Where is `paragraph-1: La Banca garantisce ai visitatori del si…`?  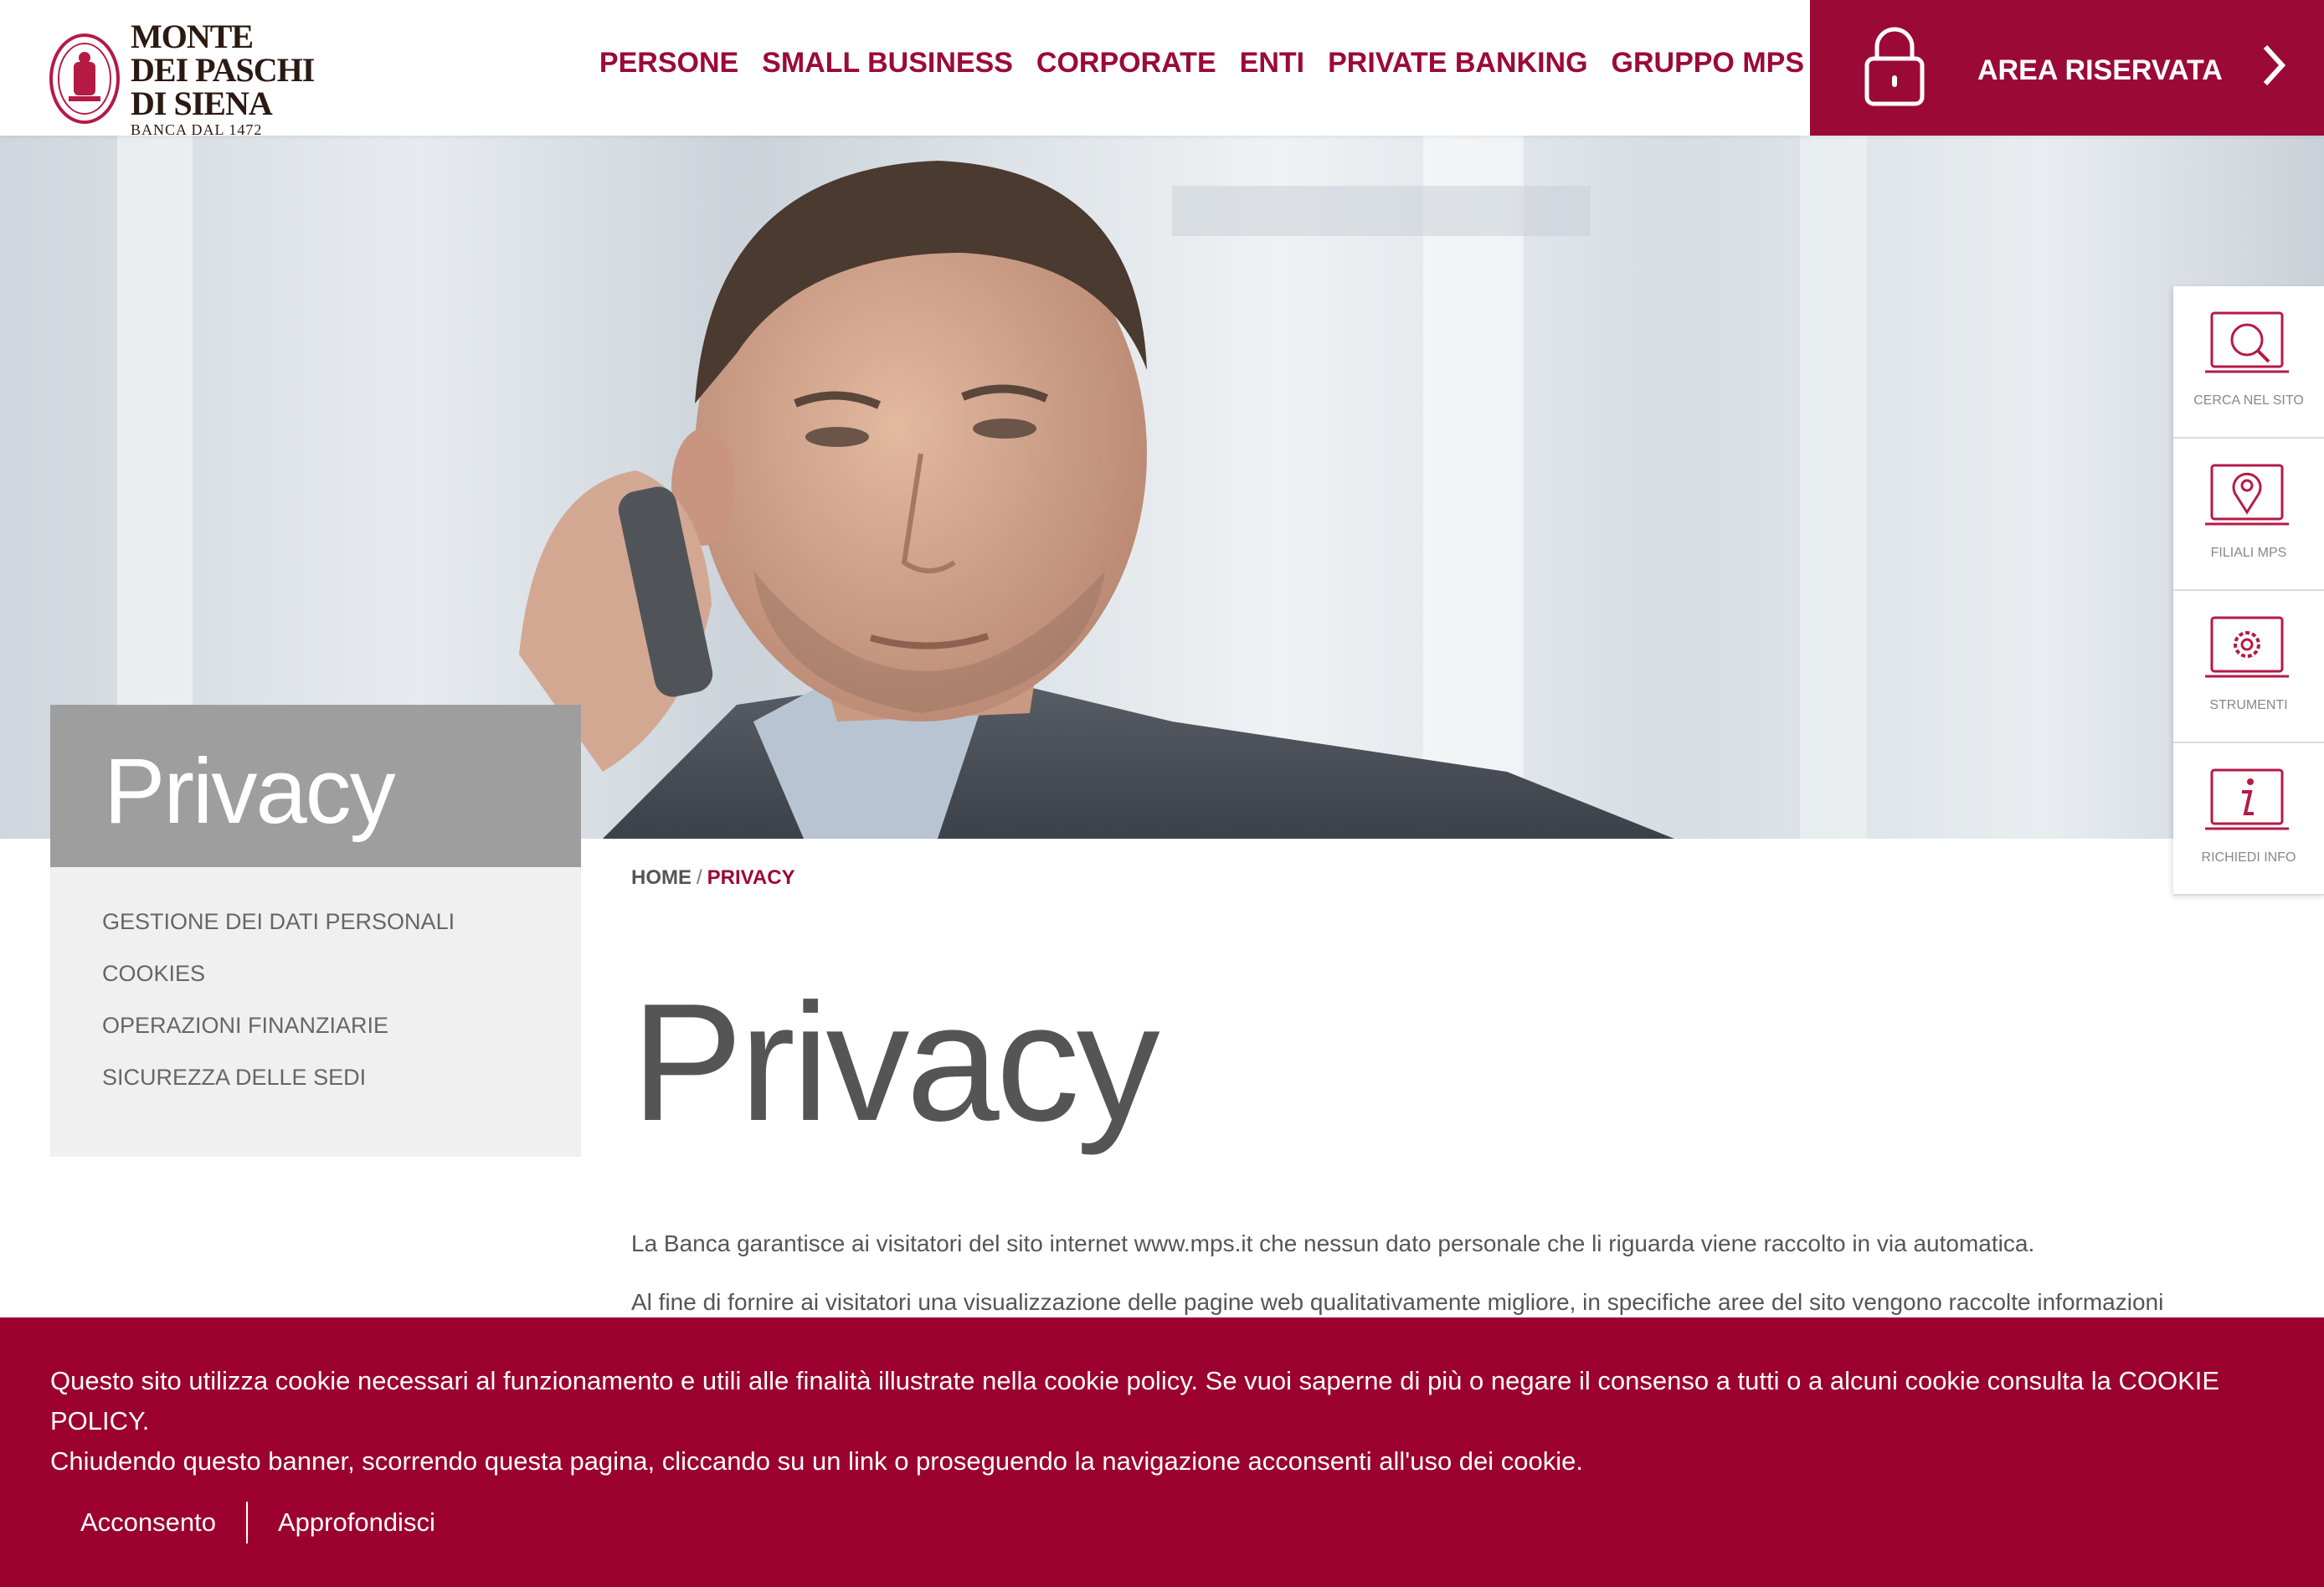 paragraph-1: La Banca garantisce ai visitatori del si… is located at coordinates (1333, 1243).